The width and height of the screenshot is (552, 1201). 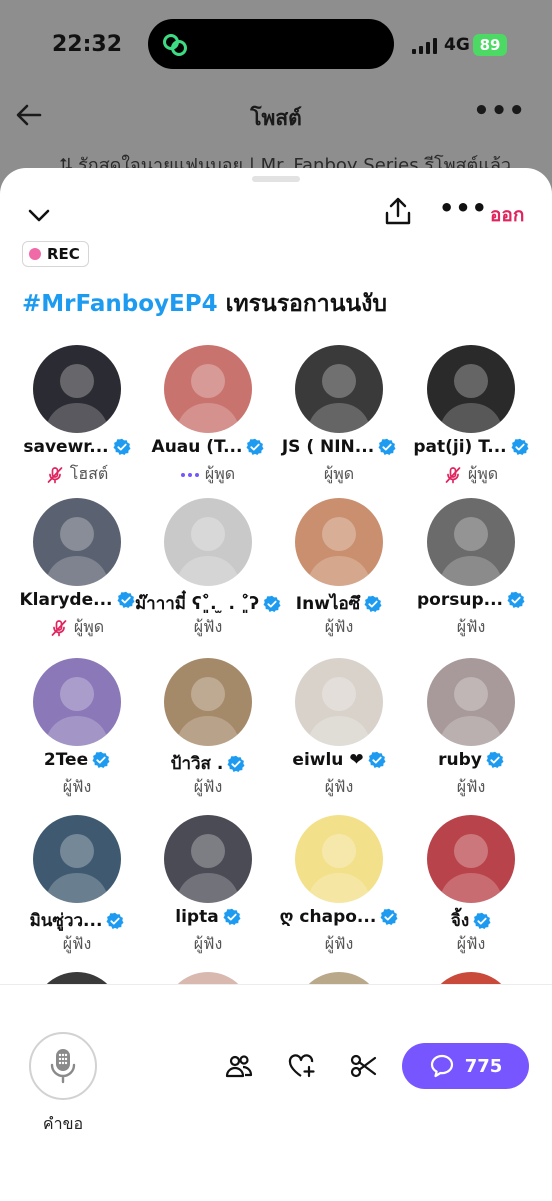 I want to click on more-options-icon: •••, so click(x=499, y=111).